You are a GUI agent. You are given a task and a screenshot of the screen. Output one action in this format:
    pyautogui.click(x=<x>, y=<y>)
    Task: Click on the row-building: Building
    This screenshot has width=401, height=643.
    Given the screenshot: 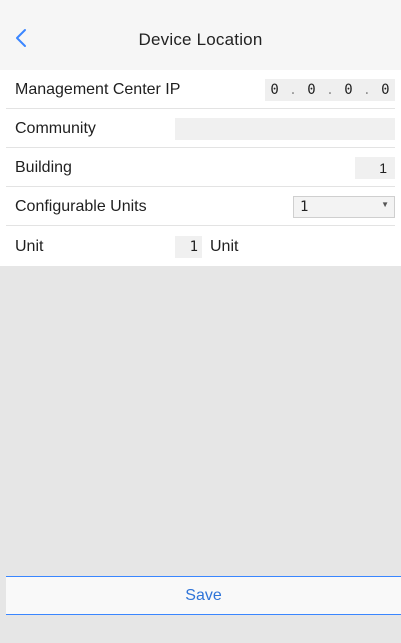 What is the action you would take?
    pyautogui.click(x=200, y=167)
    